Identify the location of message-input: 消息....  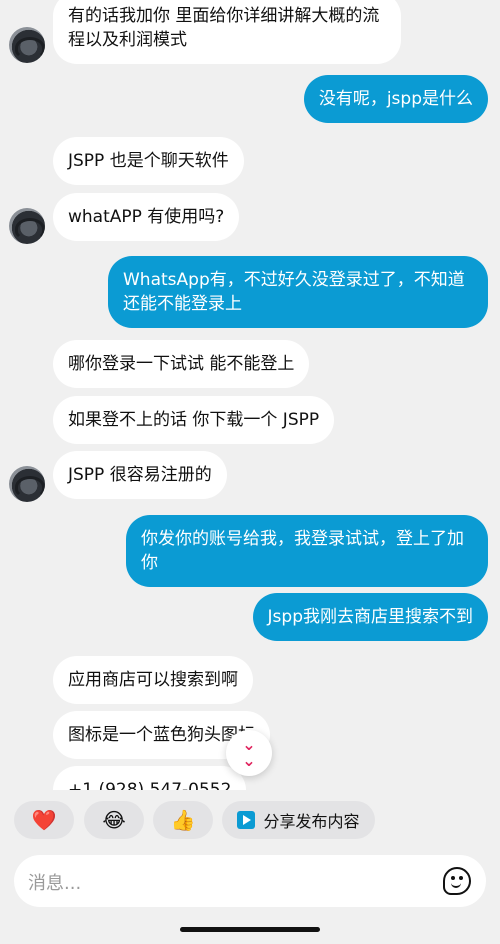
(54, 882).